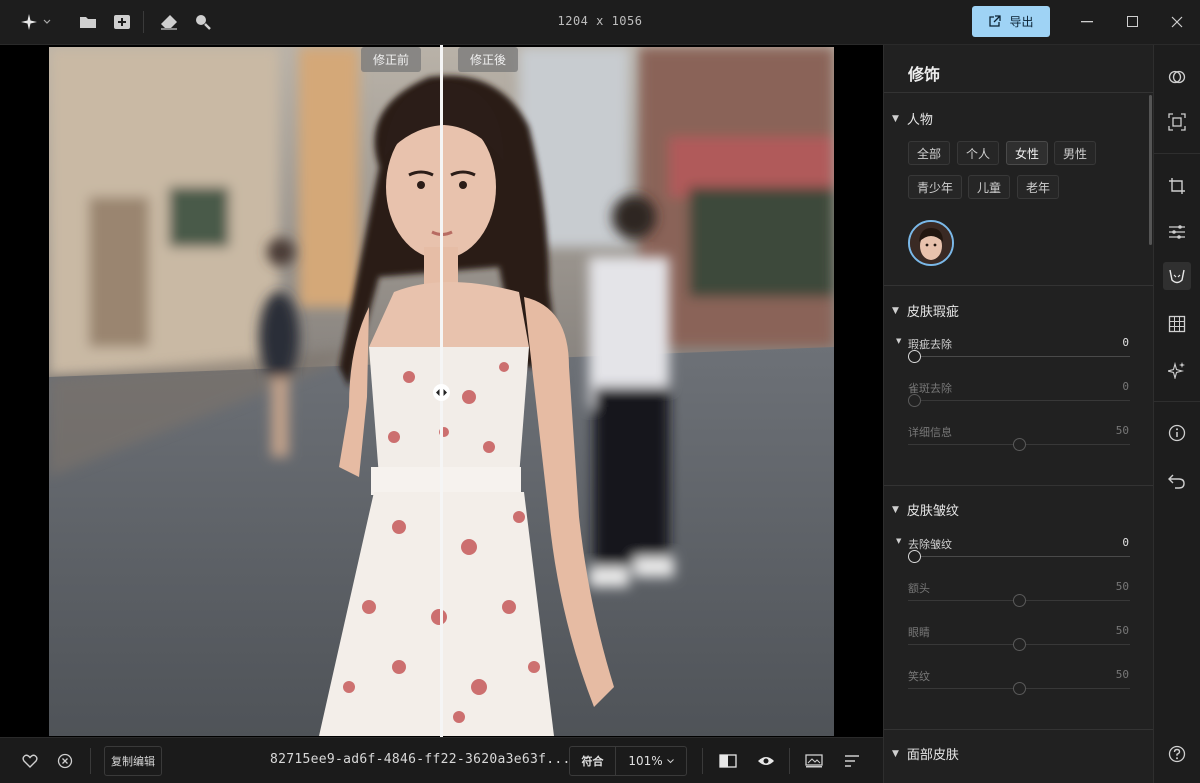  Describe the element at coordinates (919, 676) in the screenshot. I see `slider-label: 笑纹` at that location.